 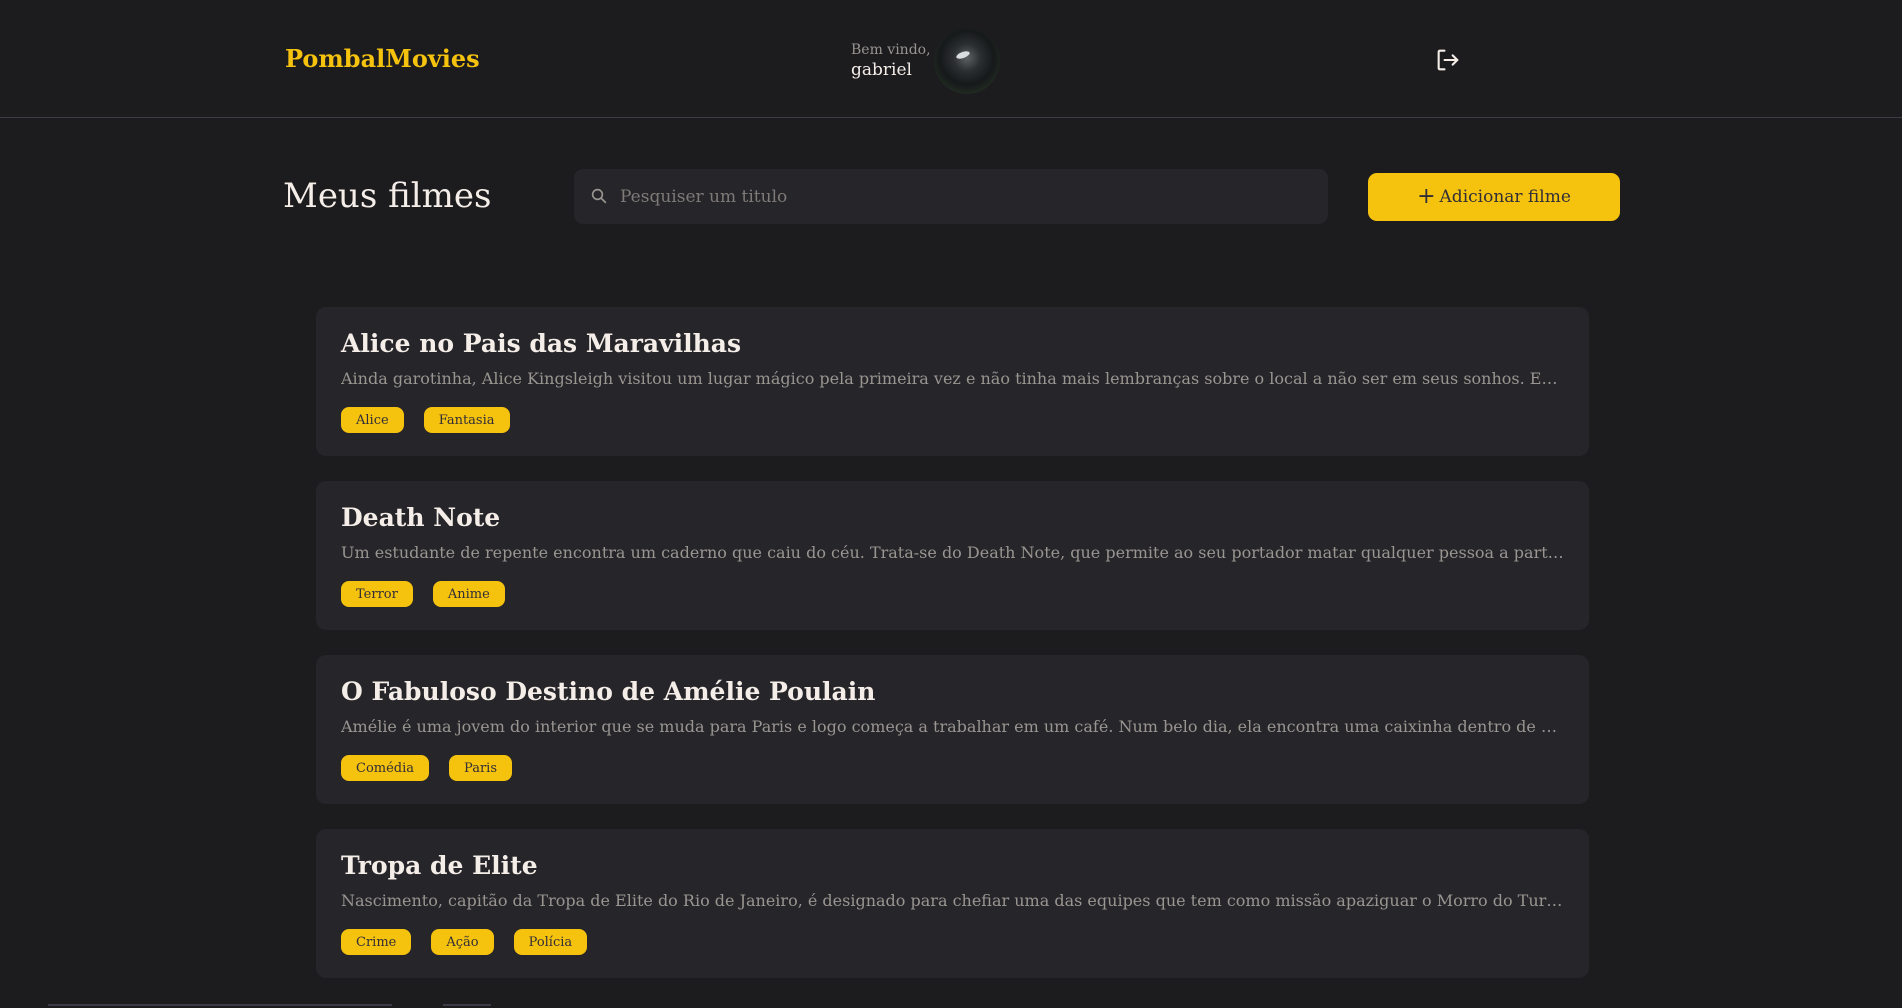 What do you see at coordinates (439, 865) in the screenshot?
I see `movie-title: Tropa de Elite` at bounding box center [439, 865].